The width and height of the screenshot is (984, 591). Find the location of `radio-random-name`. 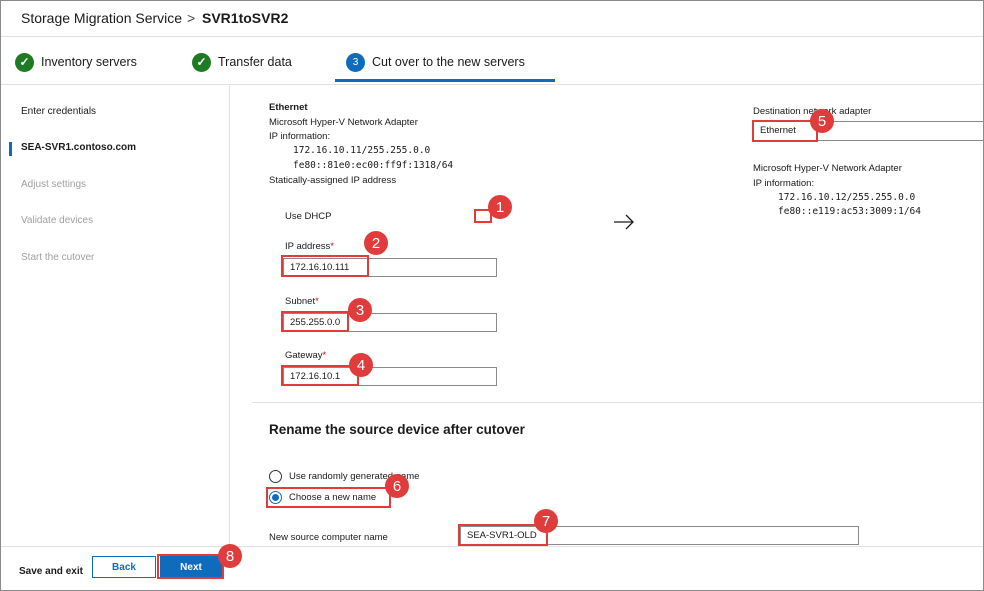

radio-random-name is located at coordinates (275, 476).